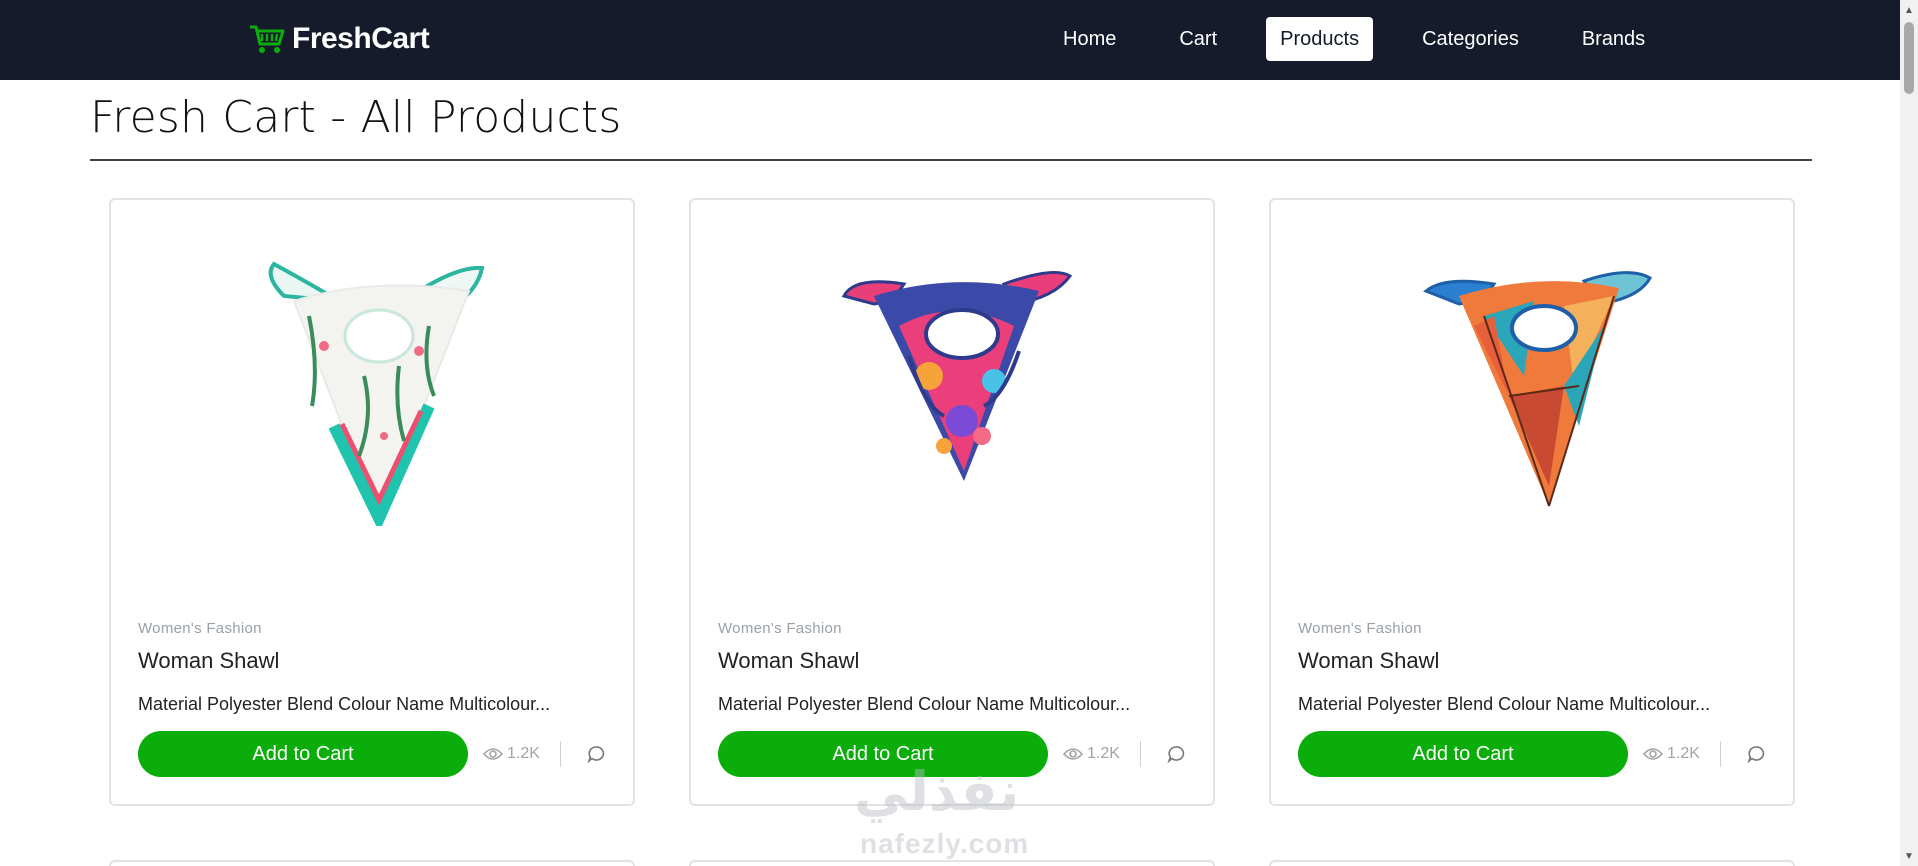 This screenshot has width=1918, height=866. Describe the element at coordinates (267, 39) in the screenshot. I see `shopping-cart-icon` at that location.